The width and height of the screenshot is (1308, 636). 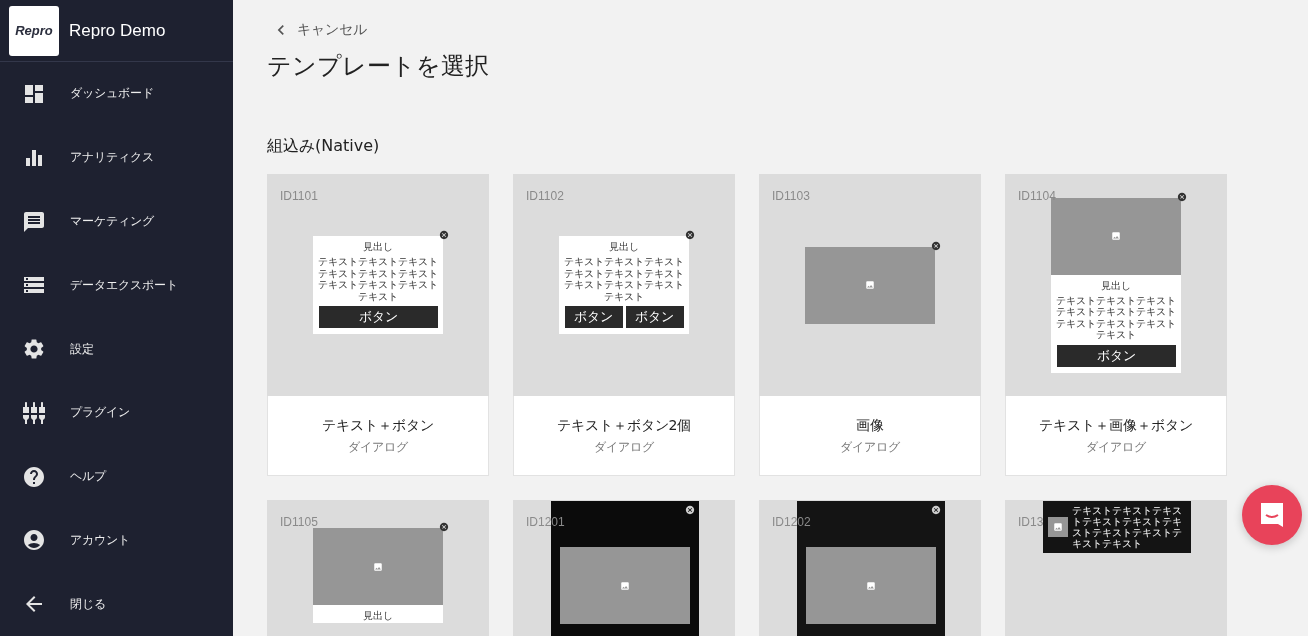 What do you see at coordinates (545, 196) in the screenshot?
I see `template-id: ID1102` at bounding box center [545, 196].